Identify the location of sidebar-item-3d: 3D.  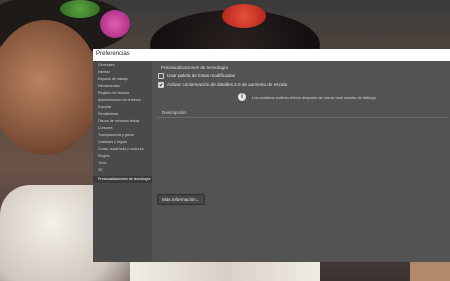
(122, 170).